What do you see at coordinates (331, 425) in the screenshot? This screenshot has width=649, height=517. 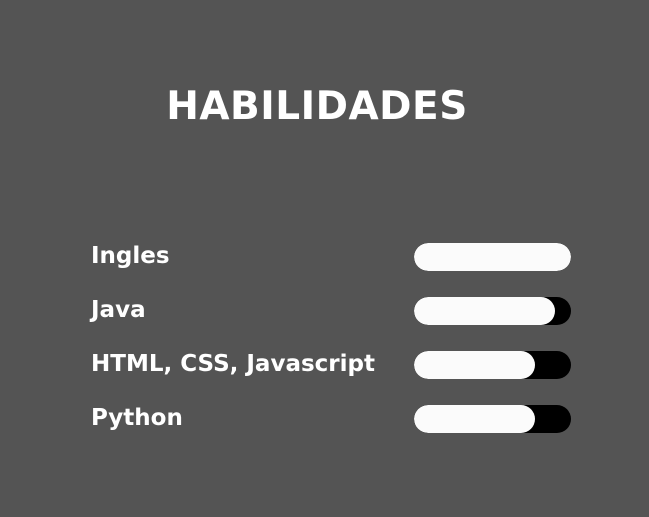 I see `skill-row: Python` at bounding box center [331, 425].